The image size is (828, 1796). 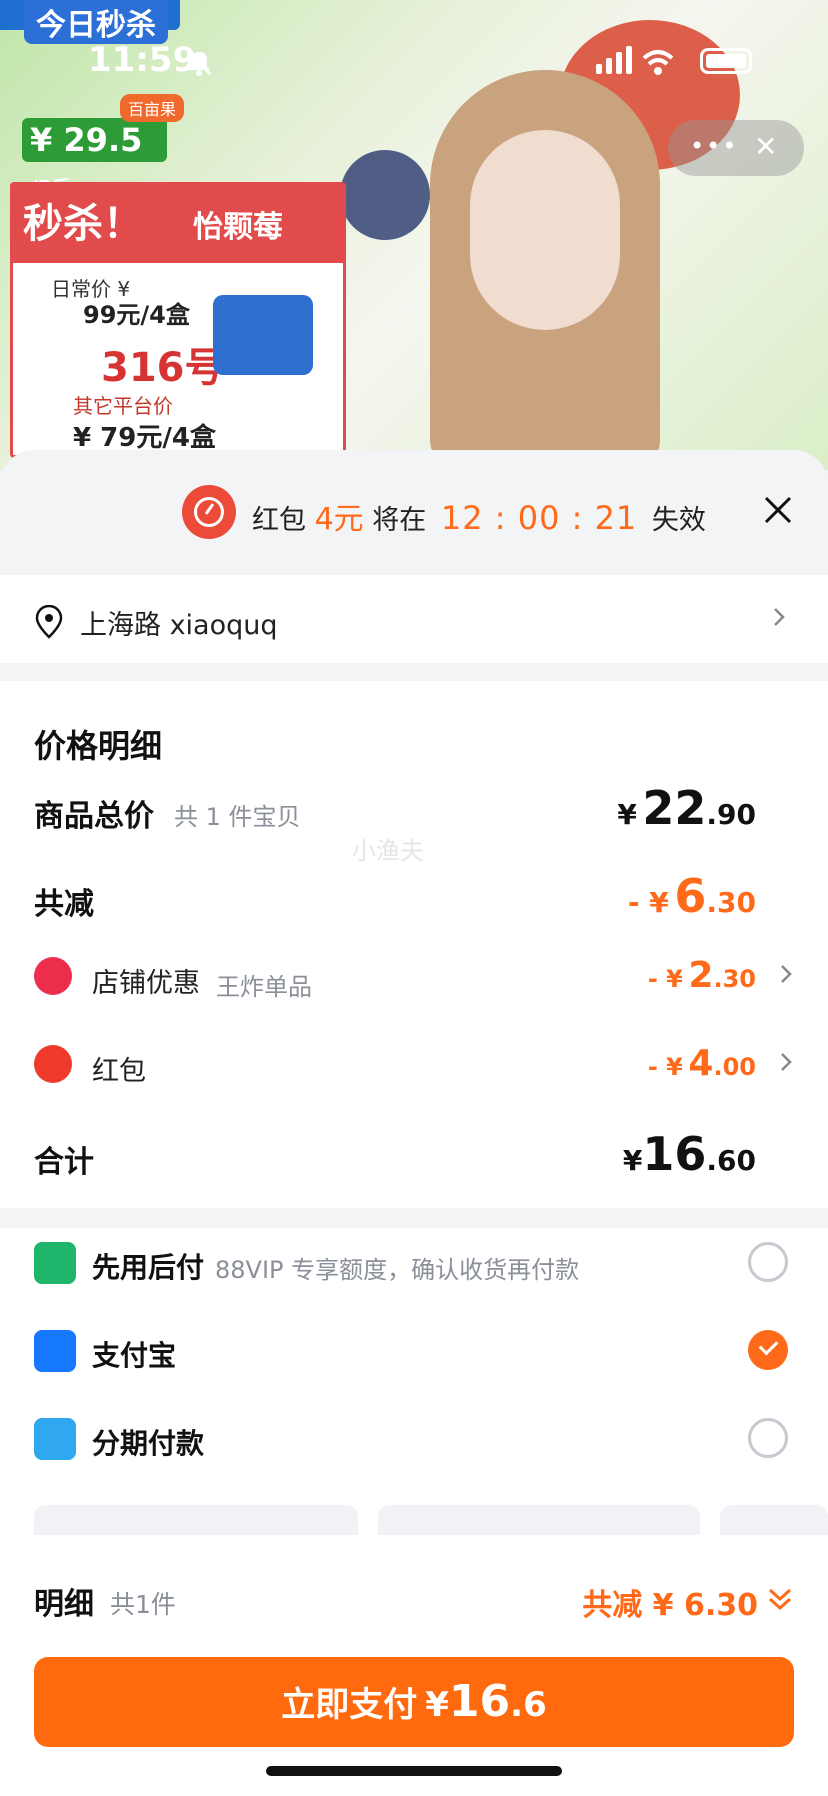 What do you see at coordinates (632, 1160) in the screenshot?
I see `sum-currency: ¥` at bounding box center [632, 1160].